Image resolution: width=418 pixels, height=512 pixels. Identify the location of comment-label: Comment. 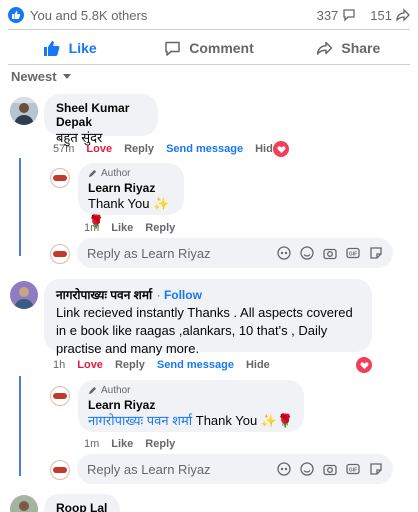
(221, 48).